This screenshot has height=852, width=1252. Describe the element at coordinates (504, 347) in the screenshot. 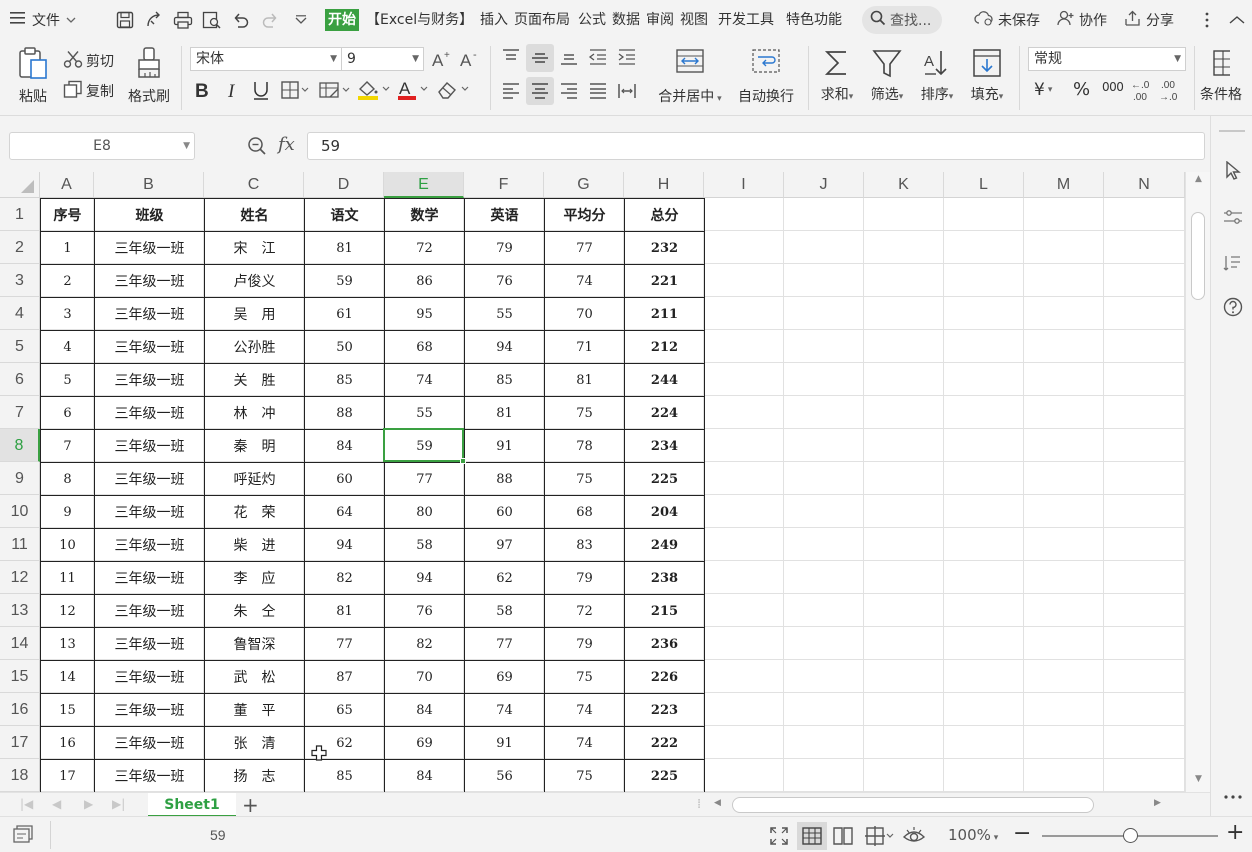

I see `table-cell: 94` at that location.